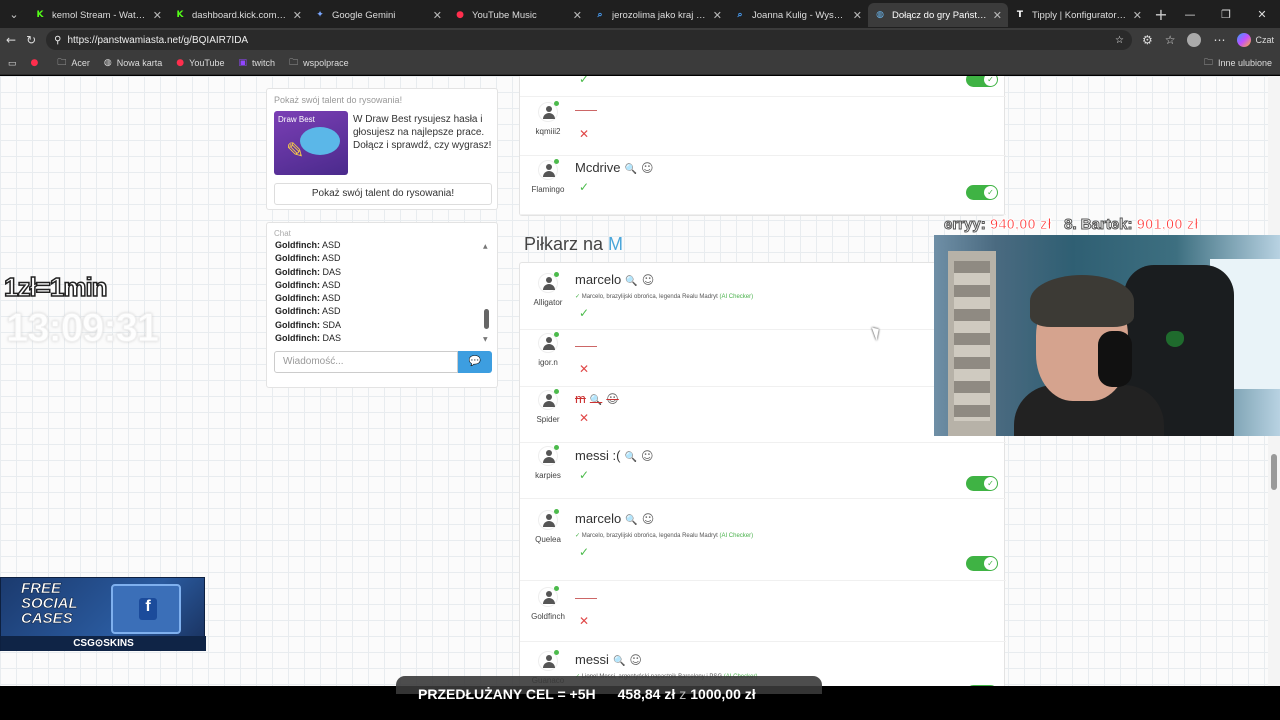 The image size is (1280, 720). Describe the element at coordinates (548, 539) in the screenshot. I see `player-nick: Quelea` at that location.